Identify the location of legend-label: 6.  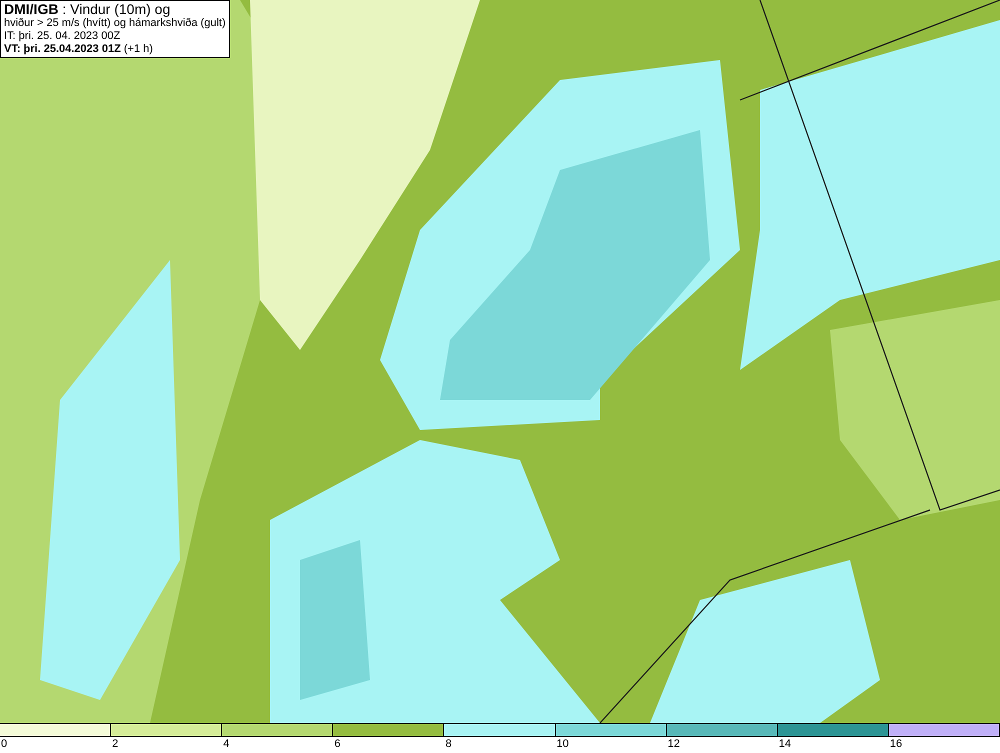
(336, 744).